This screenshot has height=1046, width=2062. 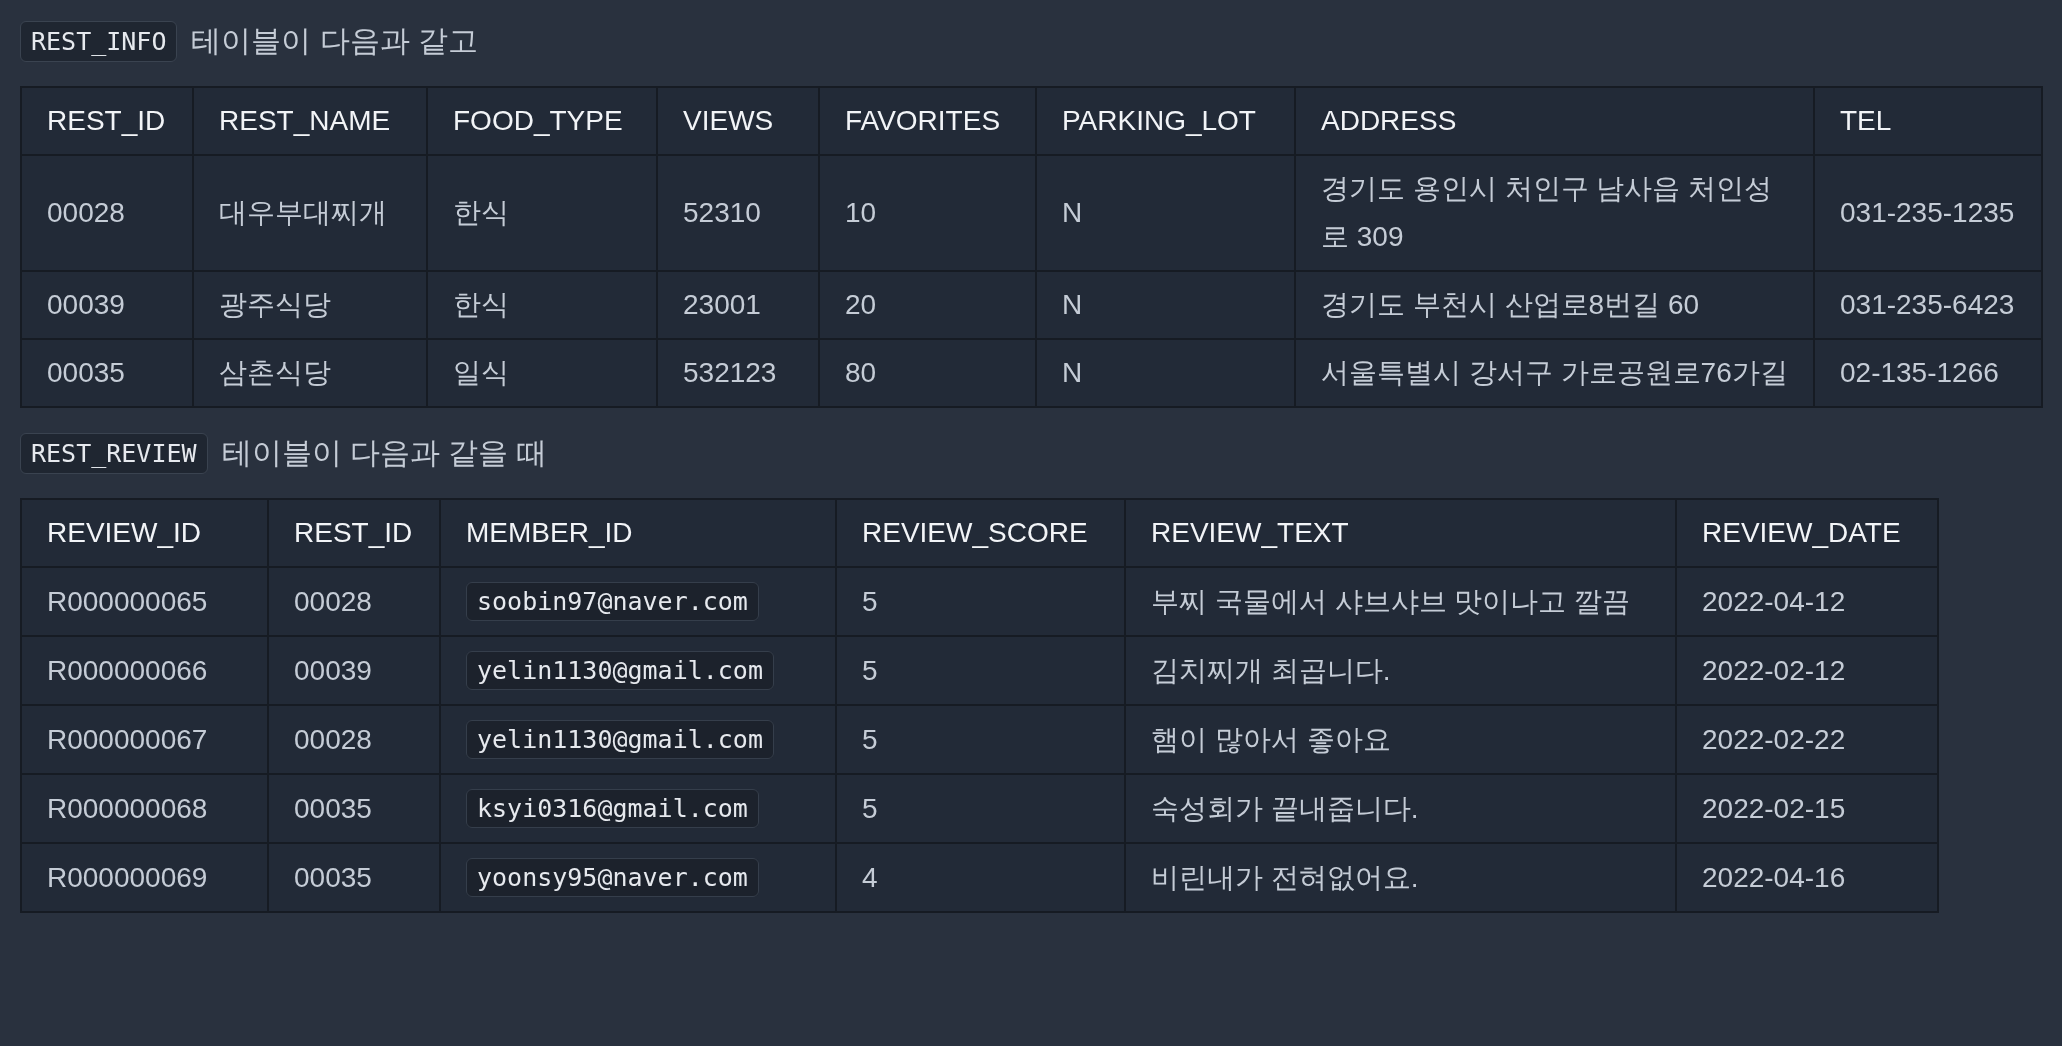 I want to click on table-cell: 20, so click(x=927, y=305).